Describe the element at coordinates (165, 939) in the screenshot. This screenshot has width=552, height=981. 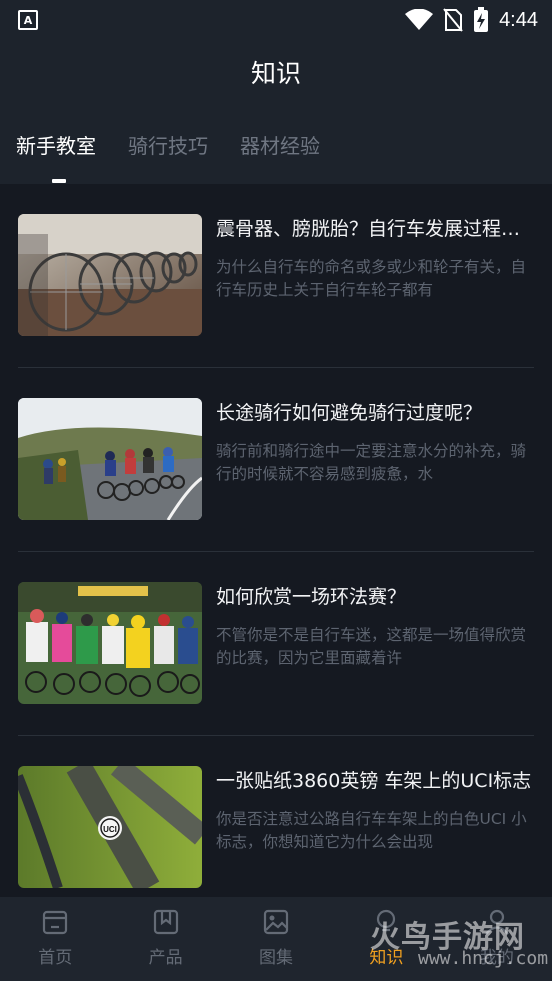
I see `nav-products: 产品` at that location.